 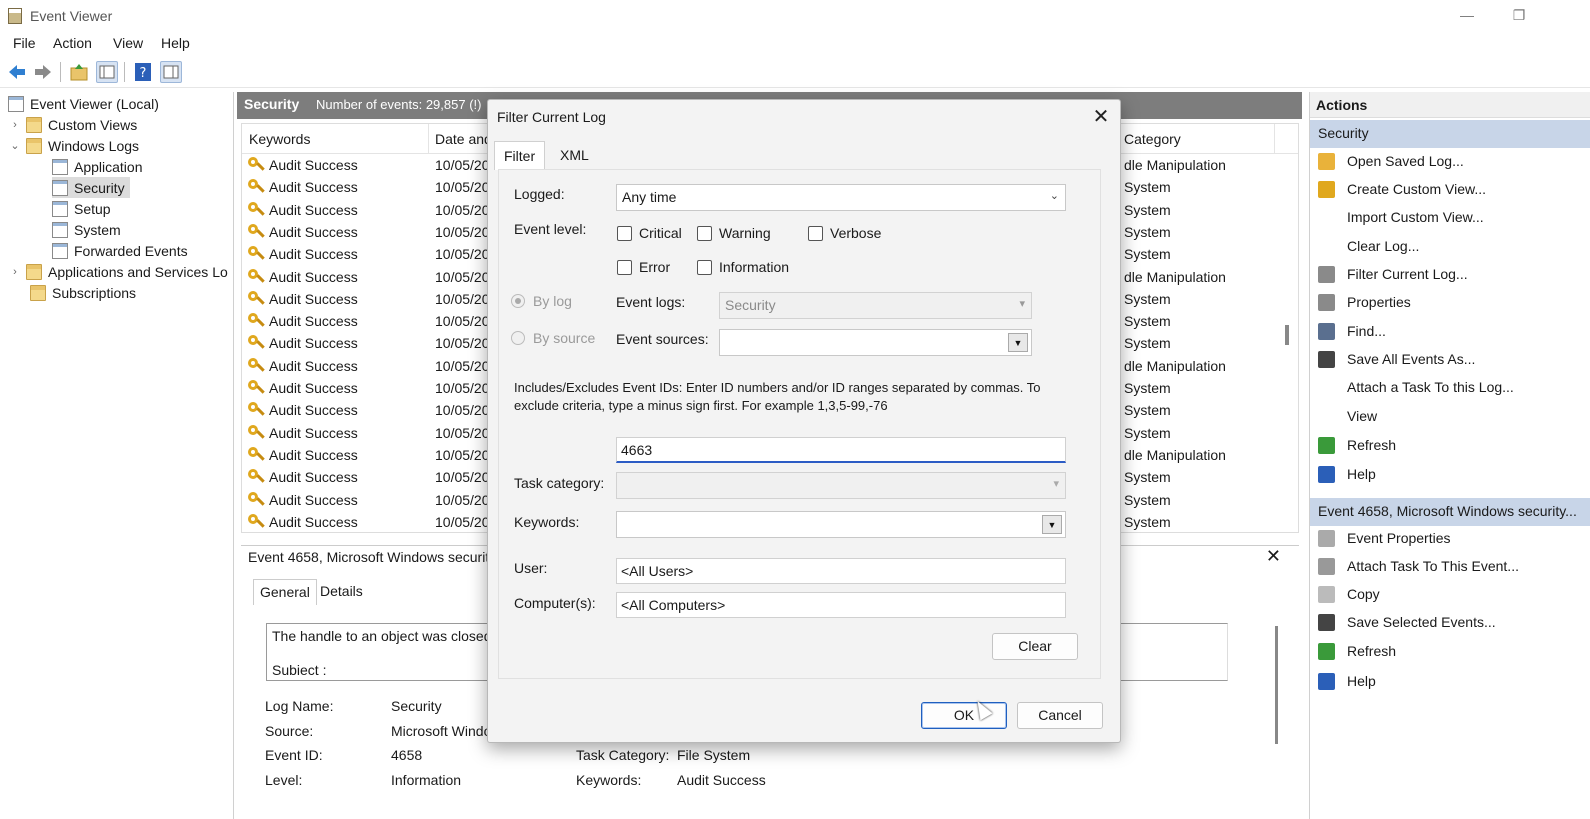 I want to click on menu-action: Action, so click(x=72, y=43).